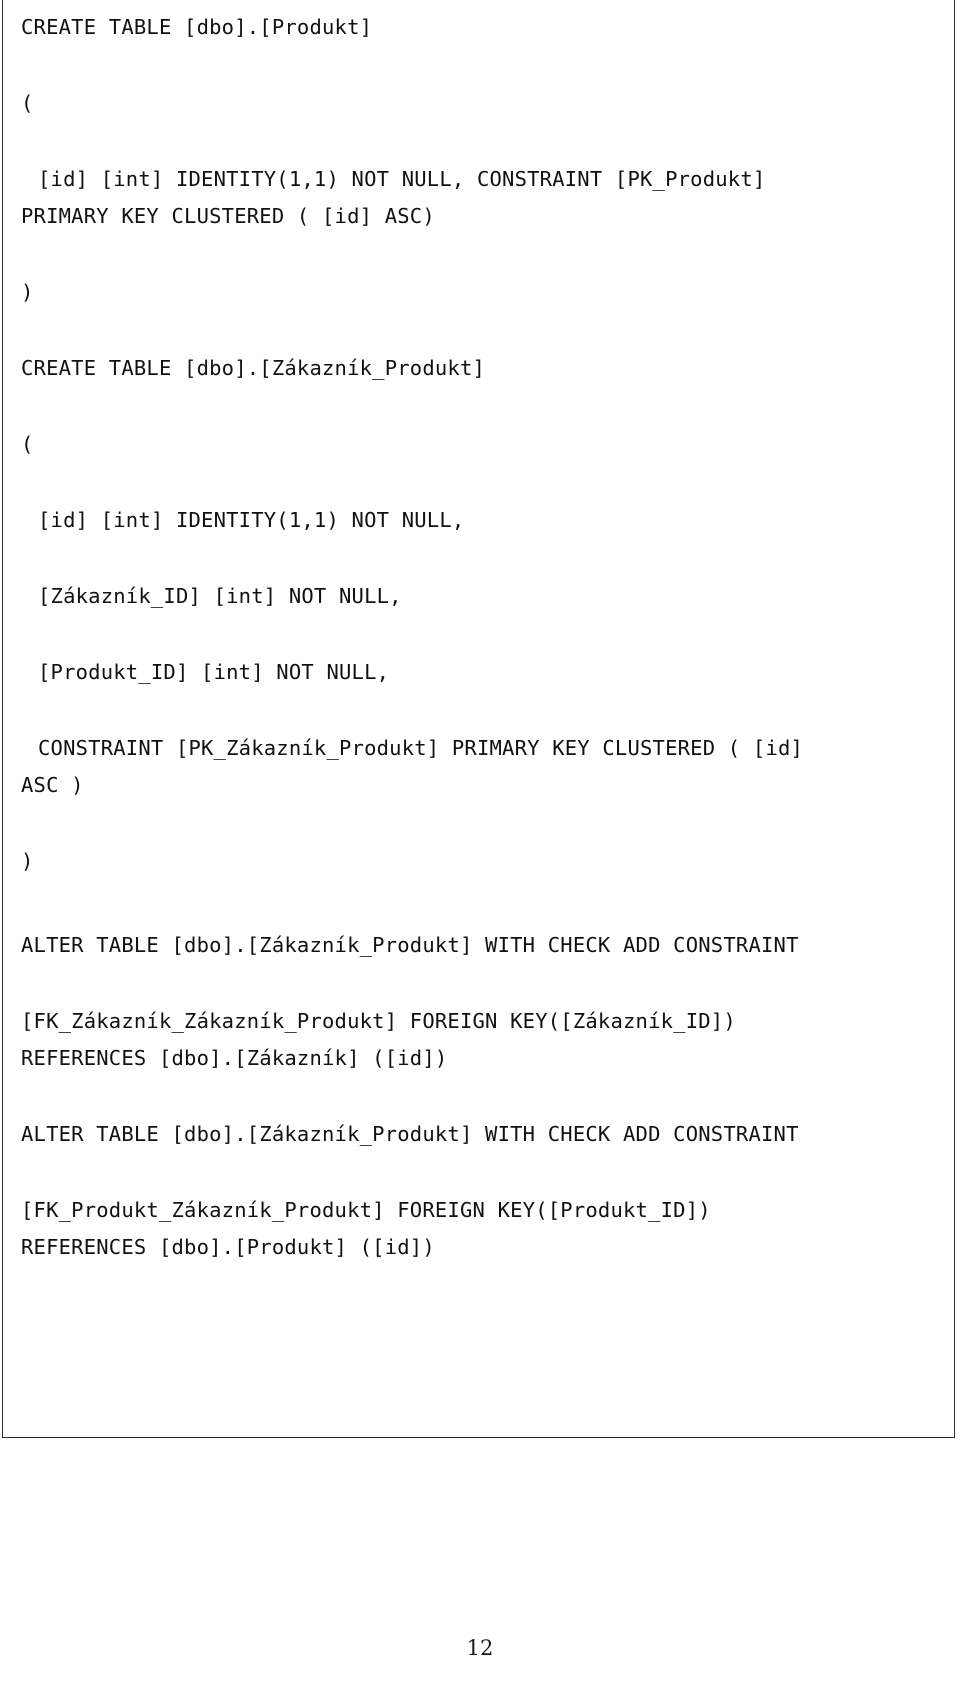 The width and height of the screenshot is (960, 1688). Describe the element at coordinates (480, 1648) in the screenshot. I see `page-number: 12` at that location.